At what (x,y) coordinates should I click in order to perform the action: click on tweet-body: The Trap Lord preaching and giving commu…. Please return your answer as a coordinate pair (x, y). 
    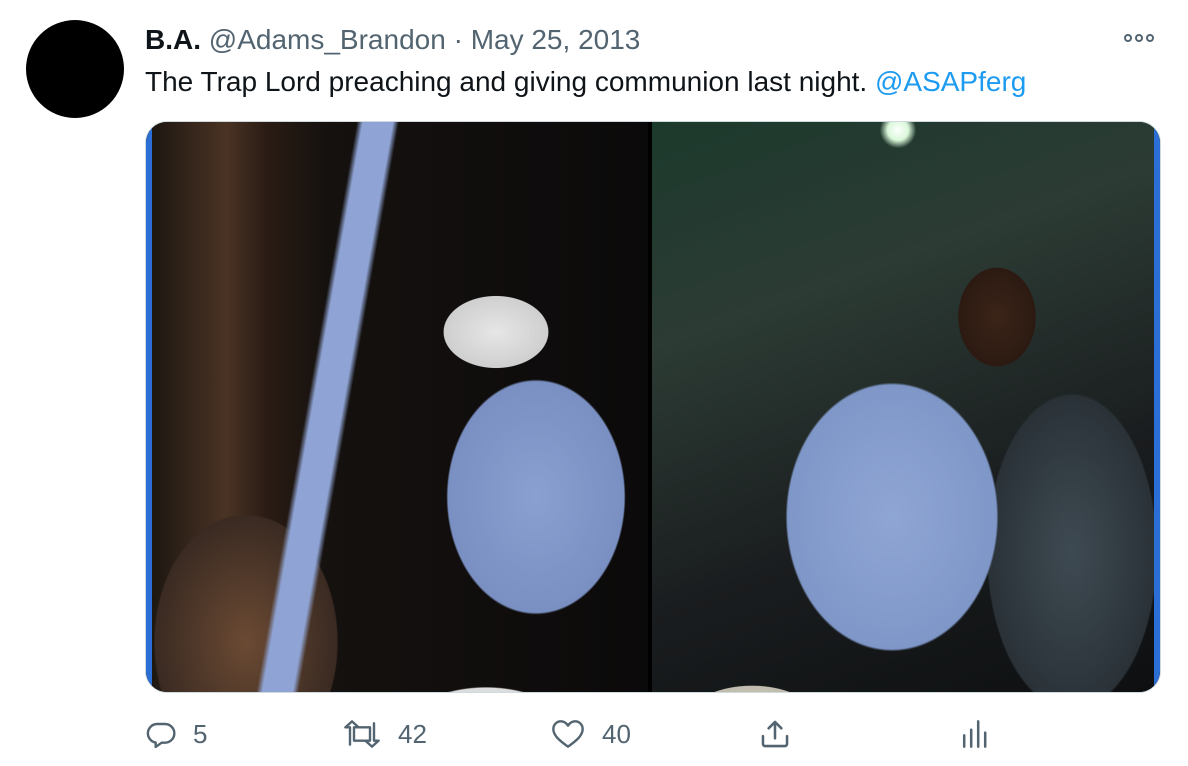
    Looking at the image, I should click on (506, 81).